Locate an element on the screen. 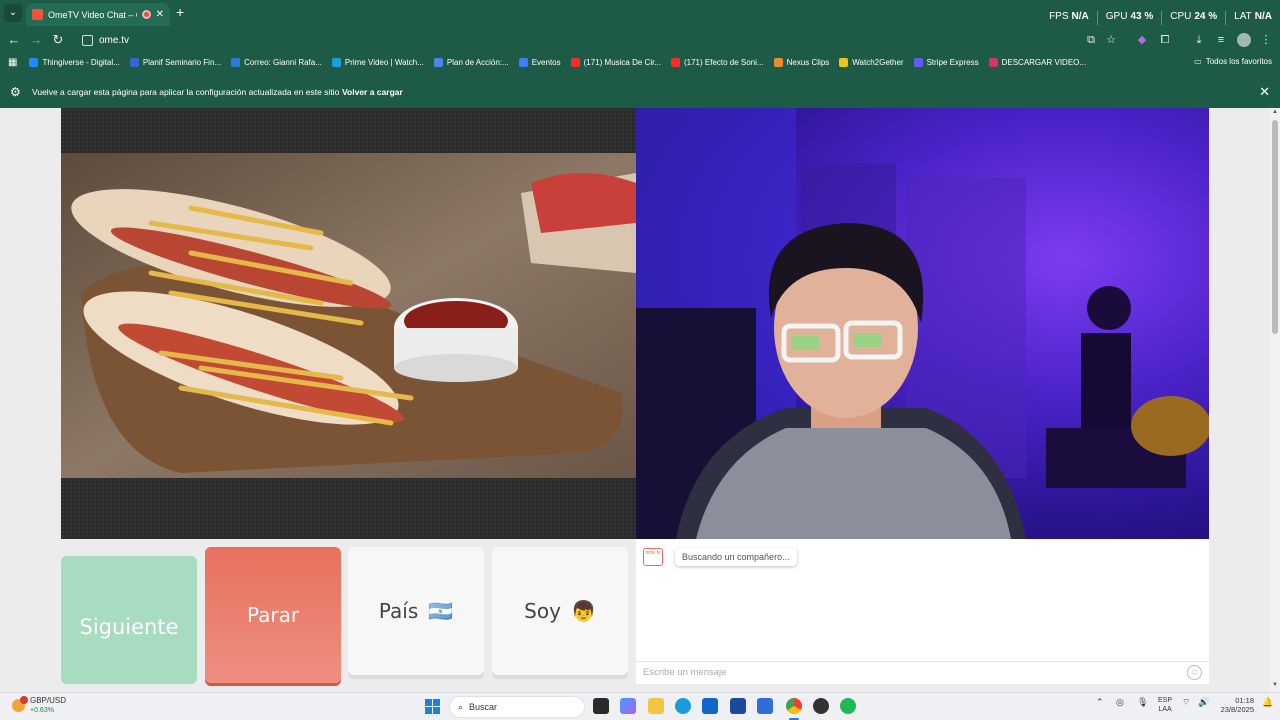 The image size is (1280, 720). scrollbar-thumb is located at coordinates (1275, 227).